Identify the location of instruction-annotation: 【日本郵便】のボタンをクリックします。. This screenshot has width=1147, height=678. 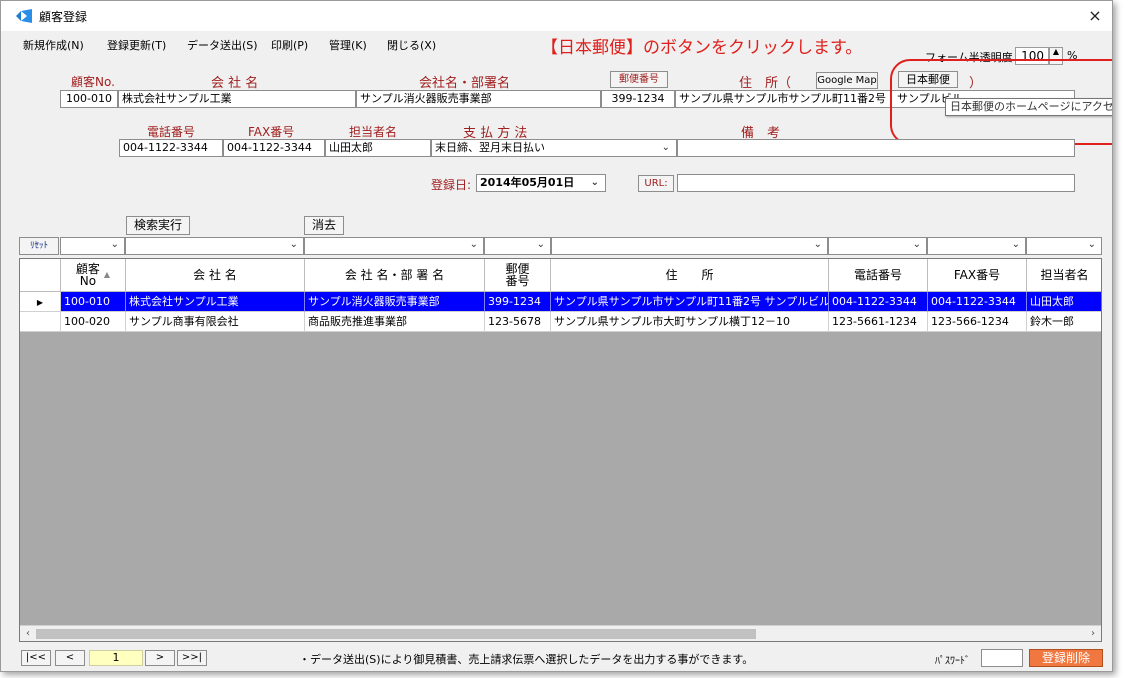
(702, 48).